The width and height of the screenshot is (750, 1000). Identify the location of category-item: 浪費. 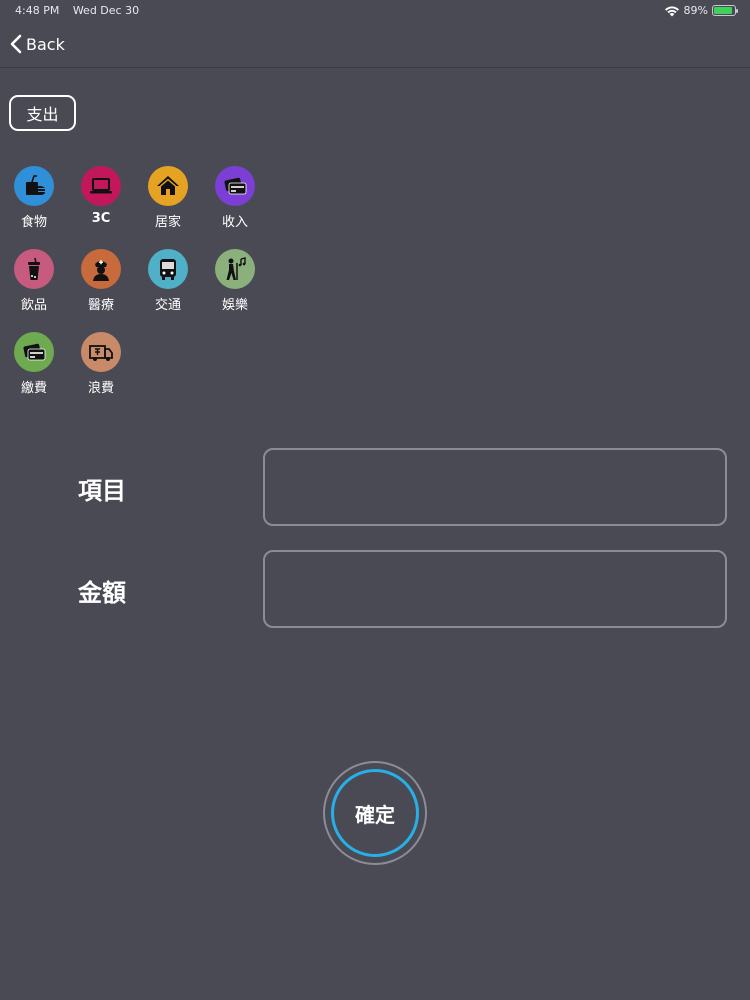
(101, 364).